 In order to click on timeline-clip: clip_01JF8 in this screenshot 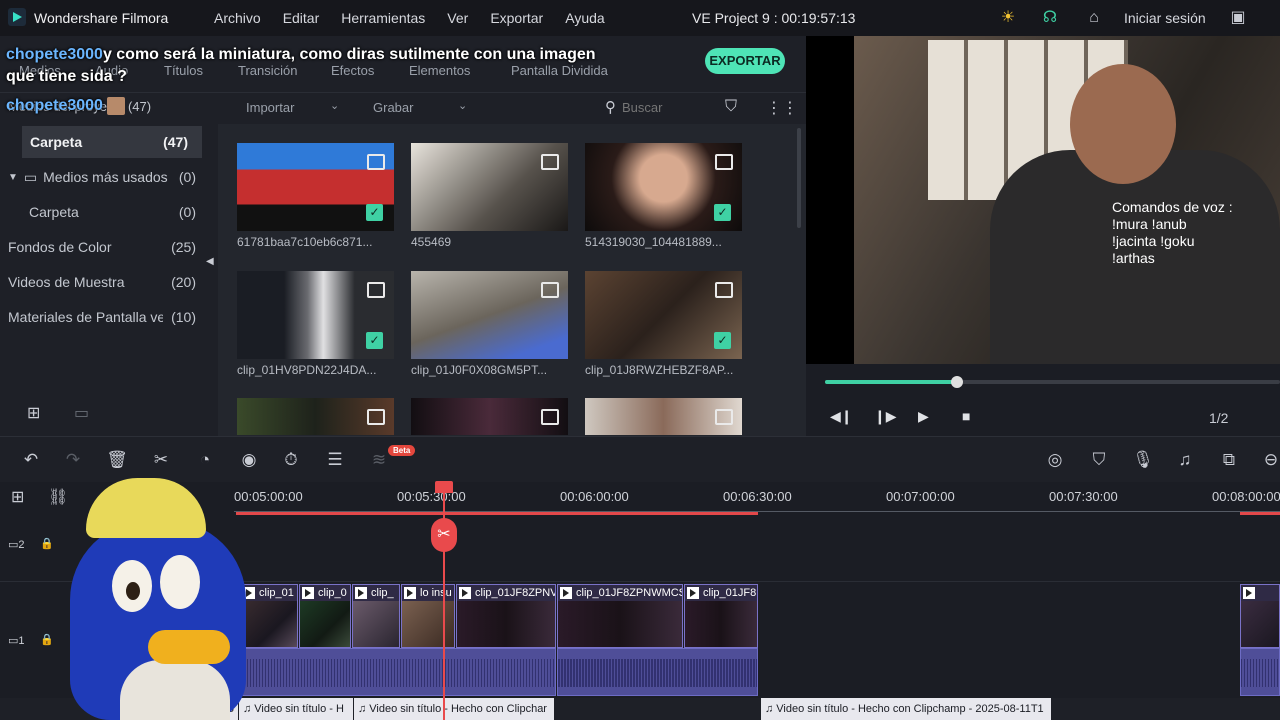, I will do `click(721, 616)`.